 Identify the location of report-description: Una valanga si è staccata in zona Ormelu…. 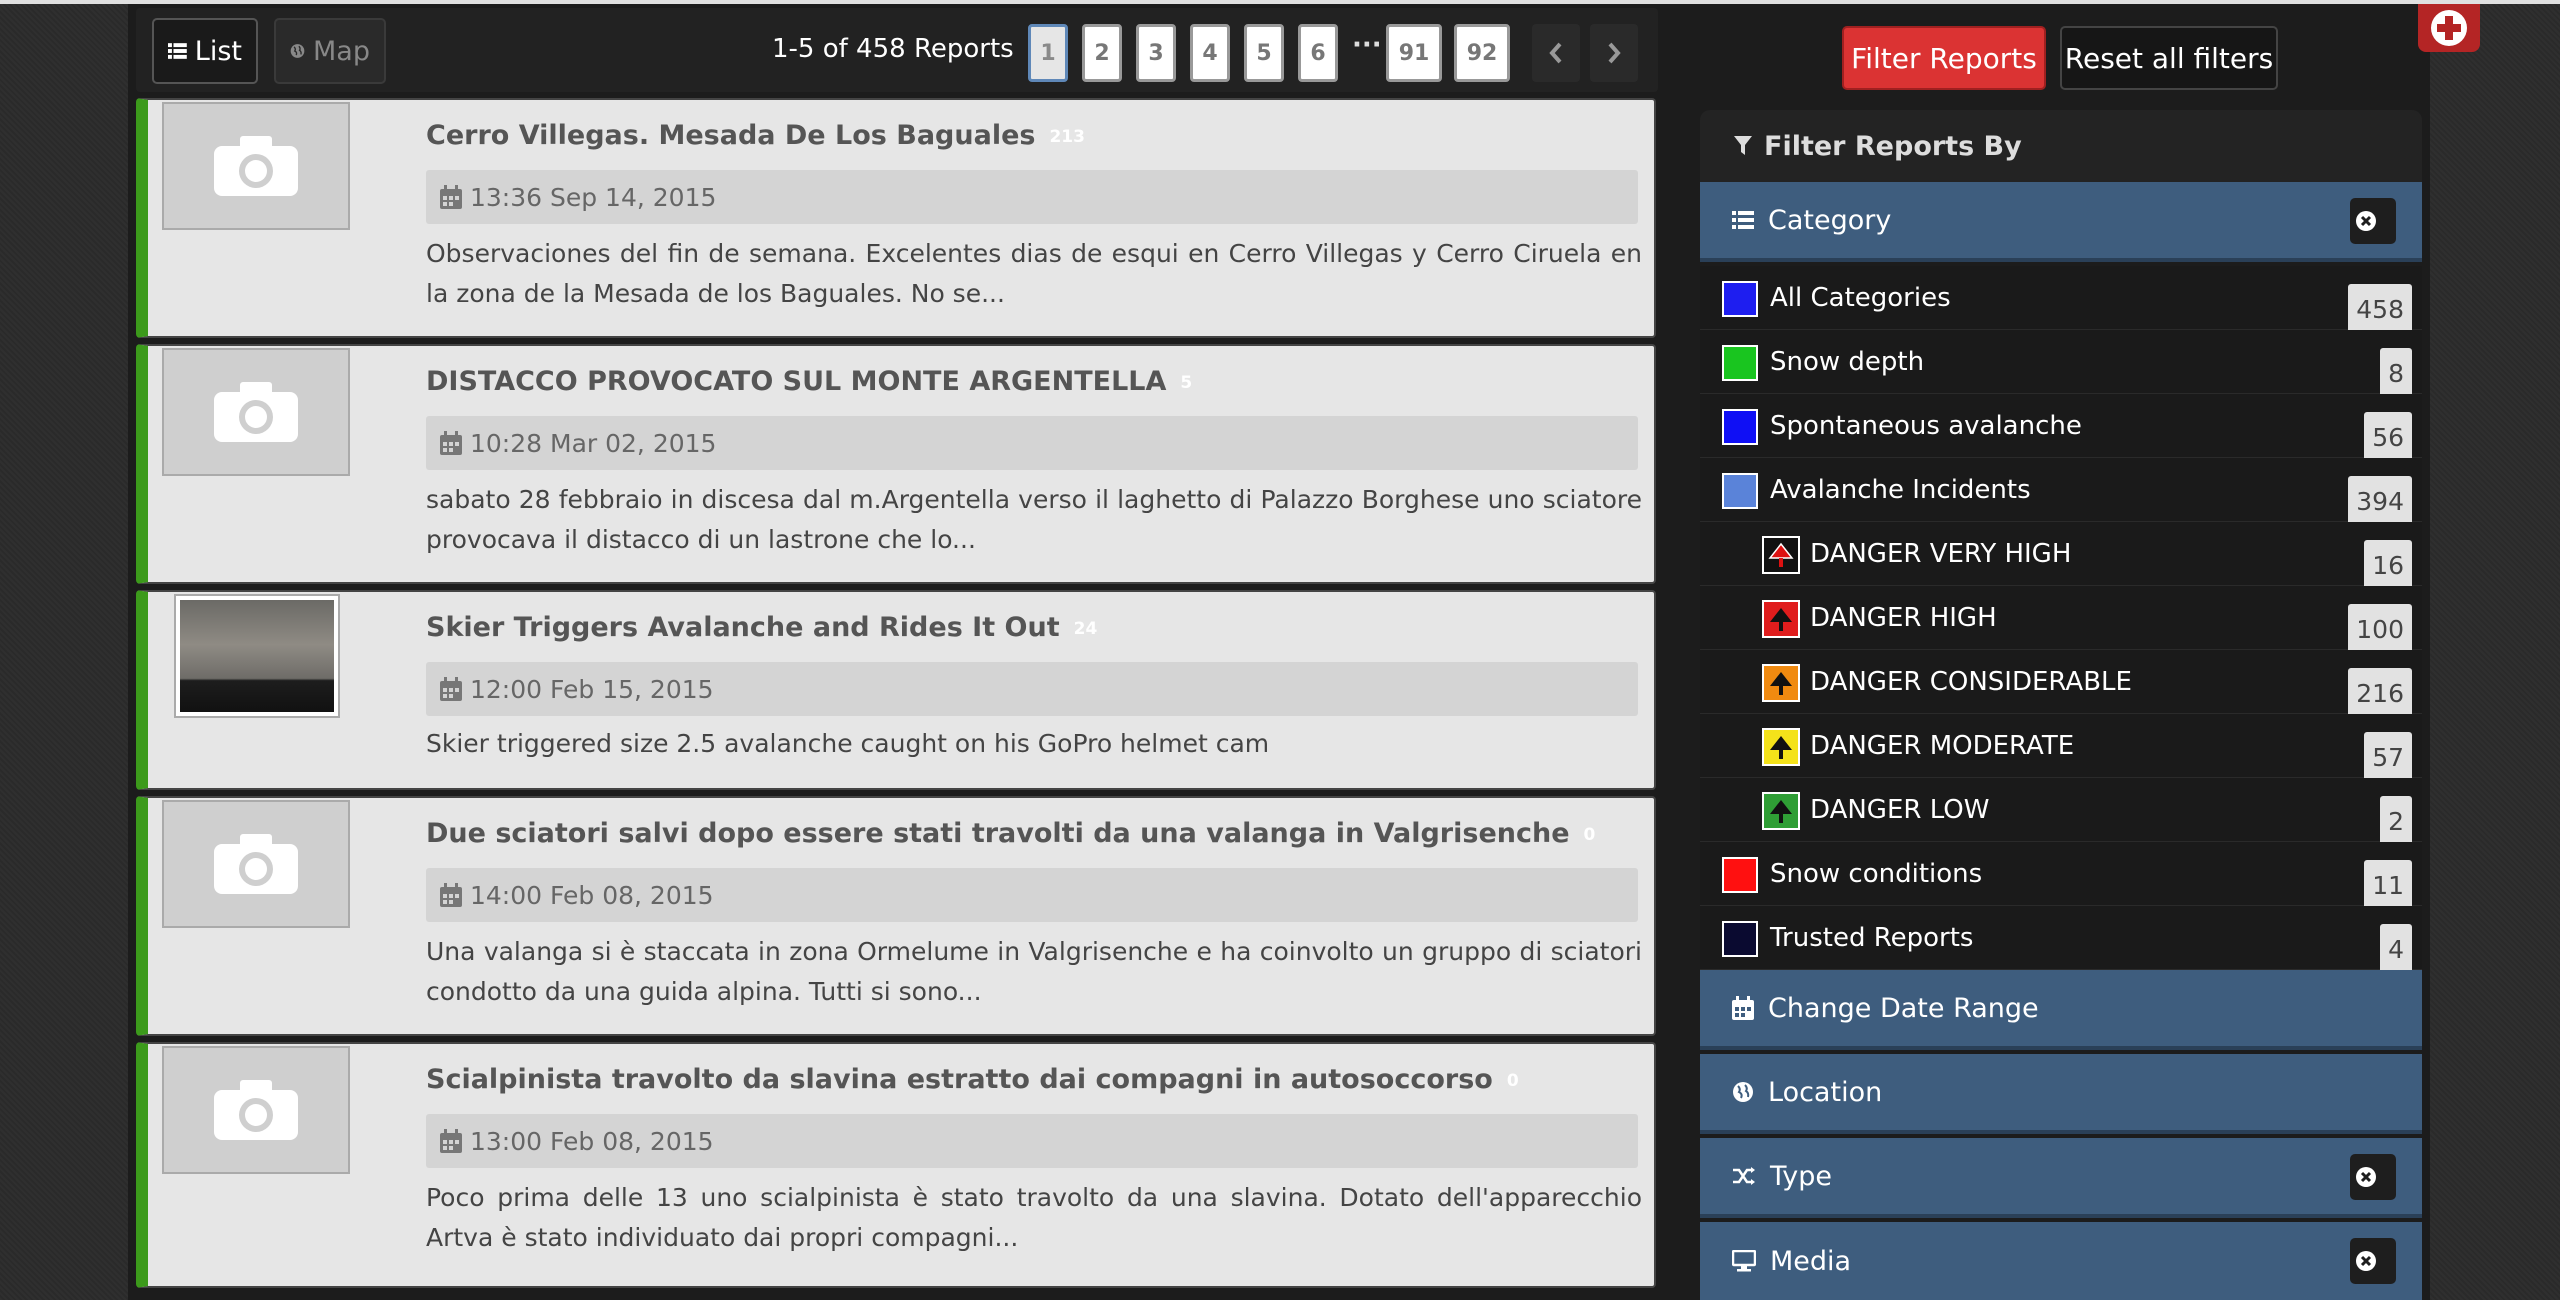
(1034, 971).